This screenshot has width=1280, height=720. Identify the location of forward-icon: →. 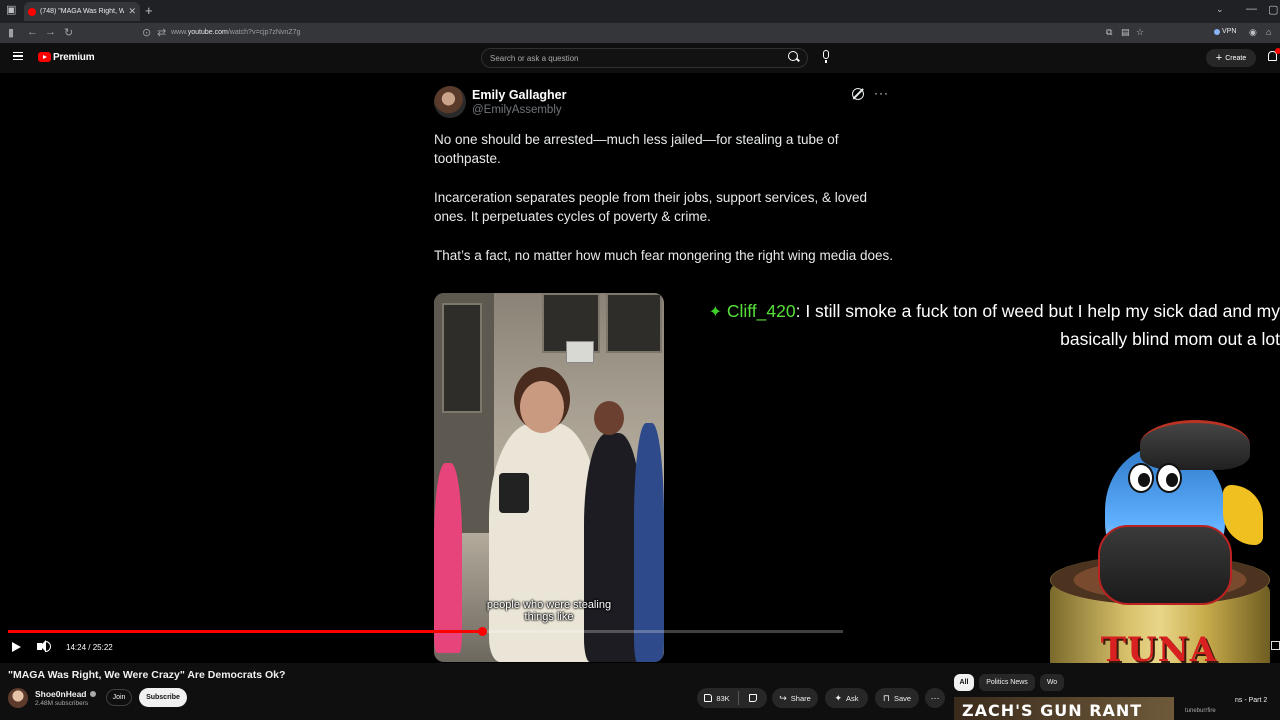
(50, 32).